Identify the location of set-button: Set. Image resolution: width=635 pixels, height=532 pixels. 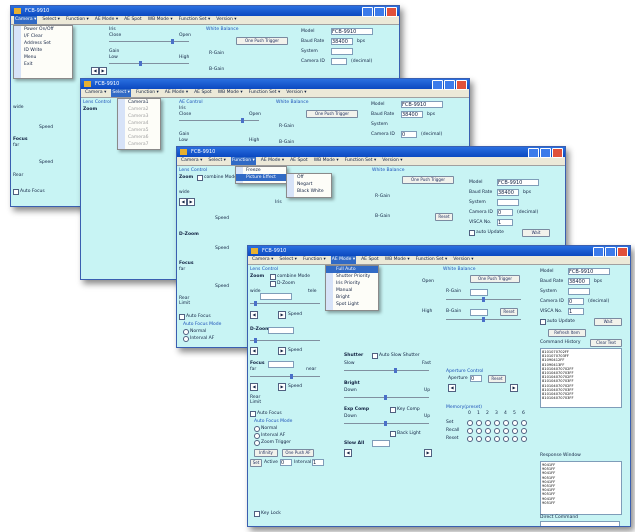
(256, 463).